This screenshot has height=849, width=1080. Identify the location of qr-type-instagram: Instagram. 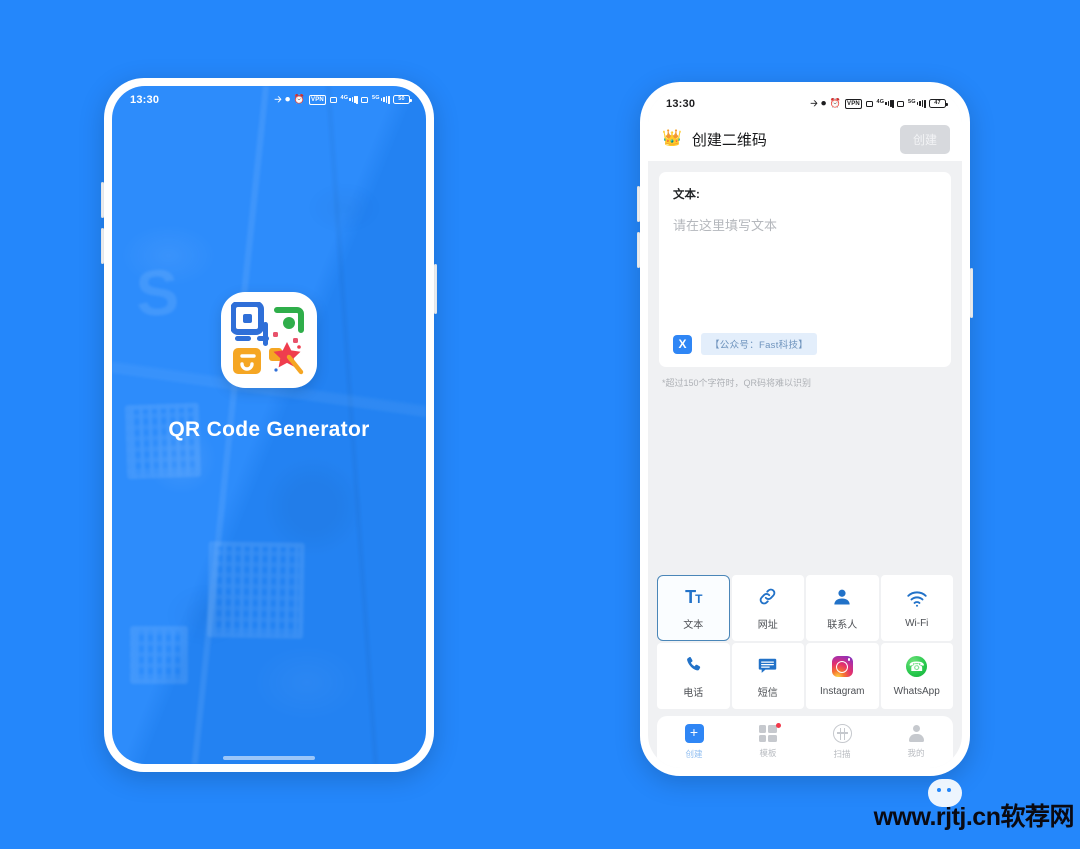
(842, 676).